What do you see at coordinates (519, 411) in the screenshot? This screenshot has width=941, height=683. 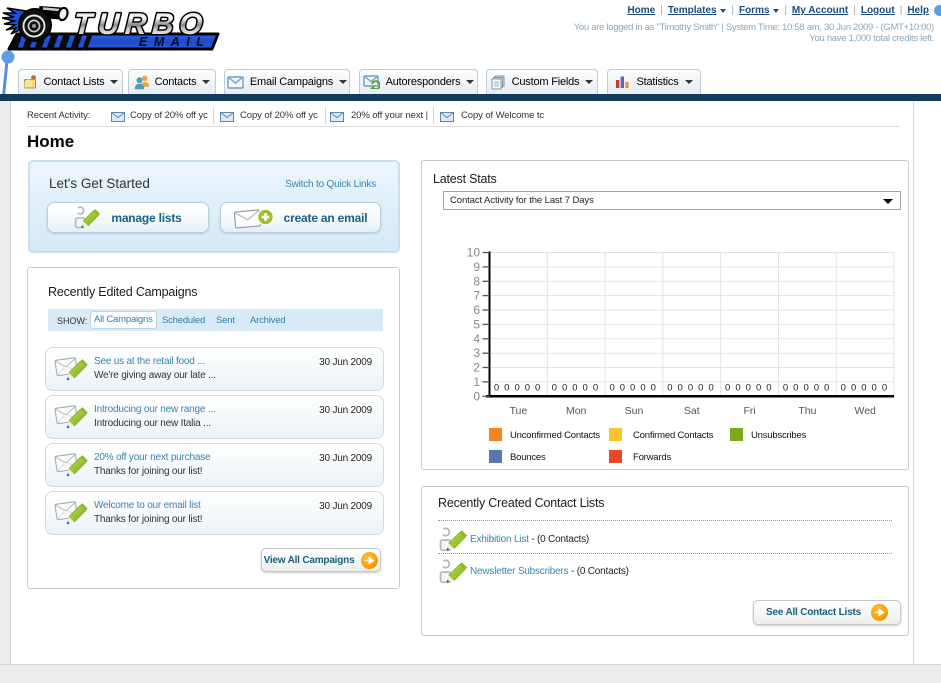 I see `svg-text: Tue` at bounding box center [519, 411].